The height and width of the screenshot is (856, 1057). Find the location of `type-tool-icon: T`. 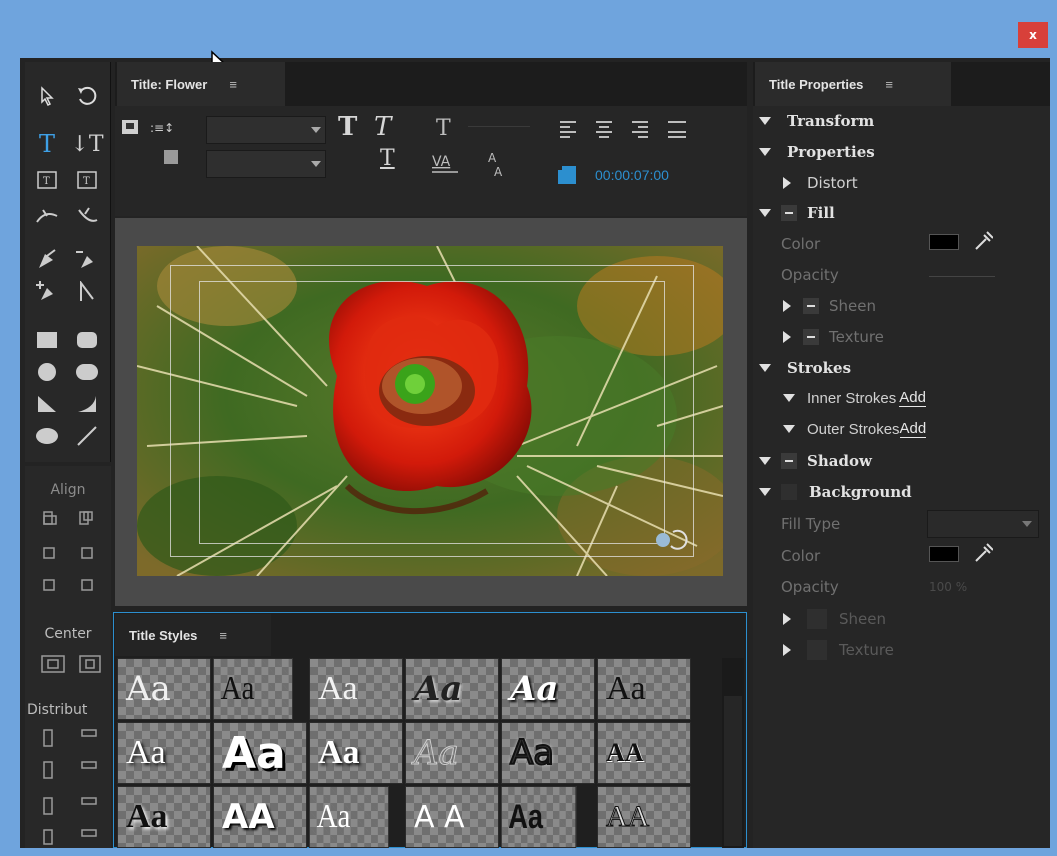

type-tool-icon: T is located at coordinates (47, 144).